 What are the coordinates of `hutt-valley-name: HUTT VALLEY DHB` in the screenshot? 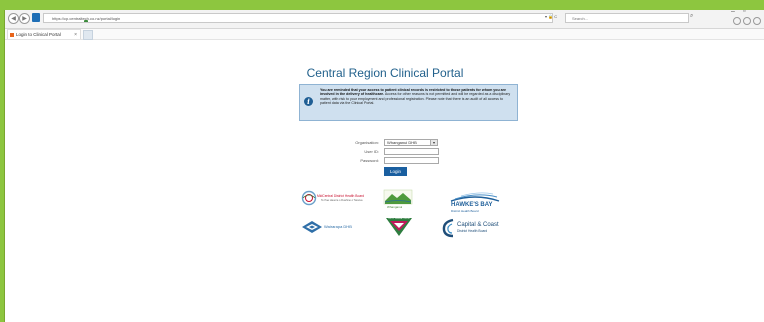 It's located at (399, 218).